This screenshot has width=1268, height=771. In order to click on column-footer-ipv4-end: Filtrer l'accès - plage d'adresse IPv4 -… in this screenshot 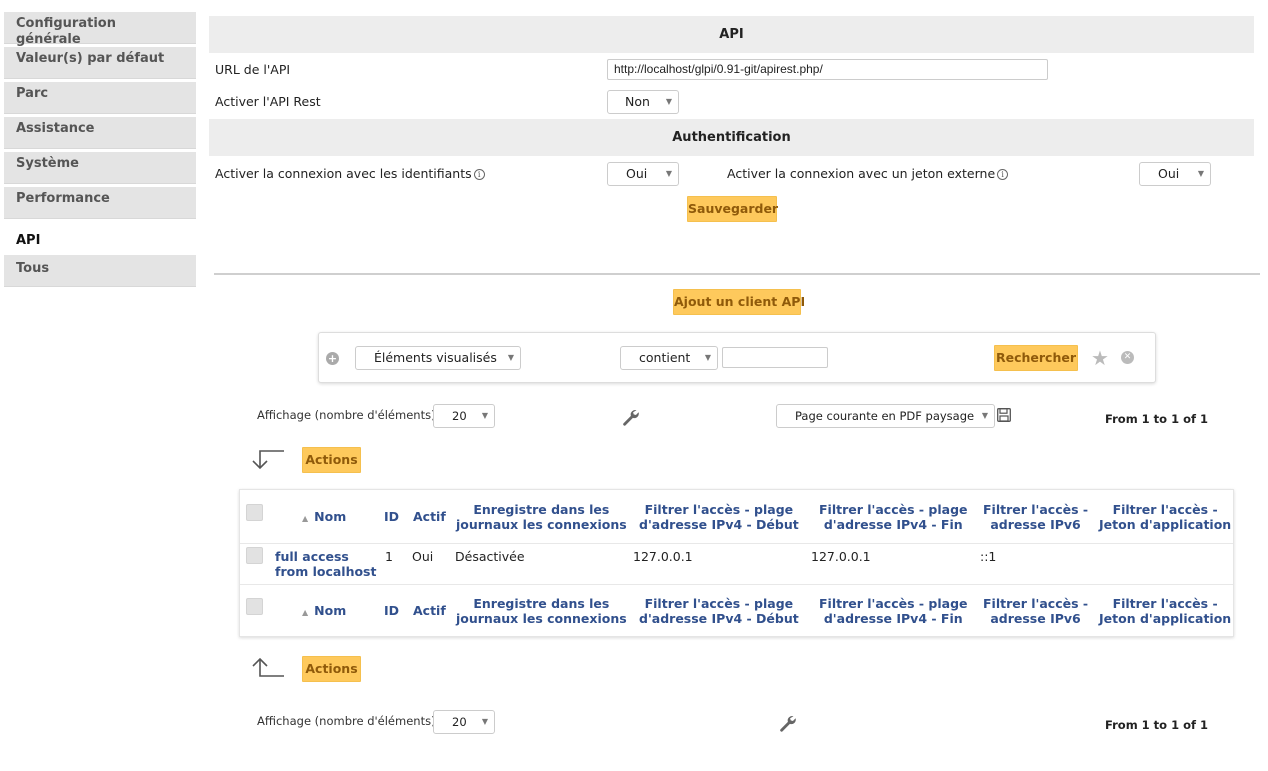, I will do `click(893, 611)`.